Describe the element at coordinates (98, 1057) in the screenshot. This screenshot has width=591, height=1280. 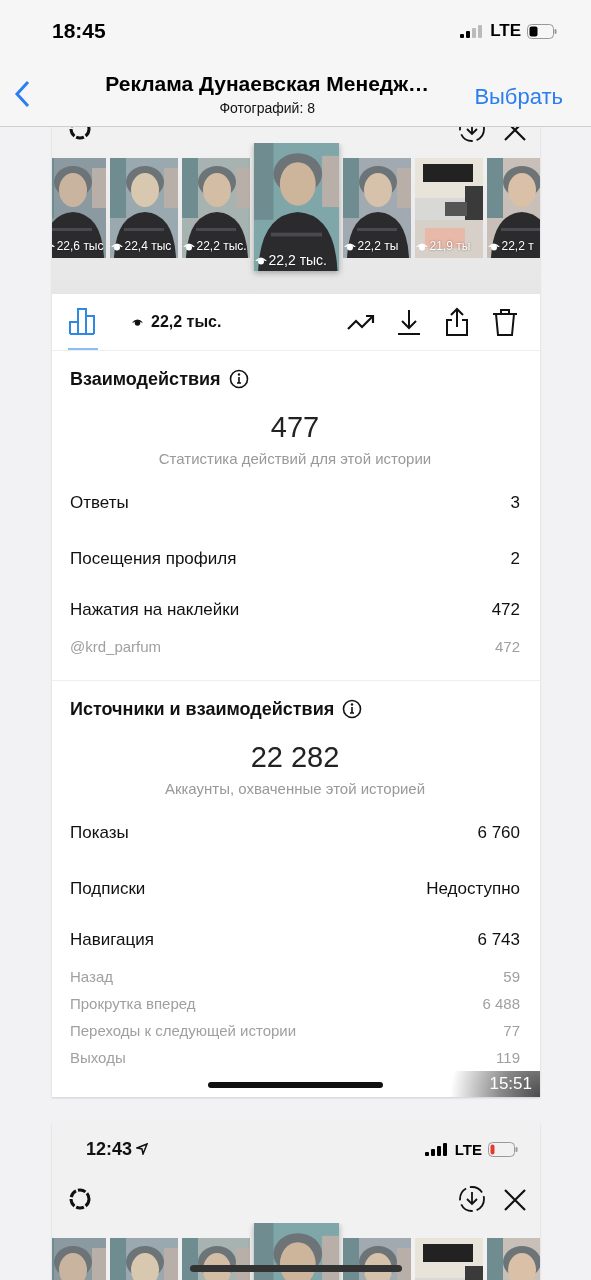
I see `stat-label: Выходы` at that location.